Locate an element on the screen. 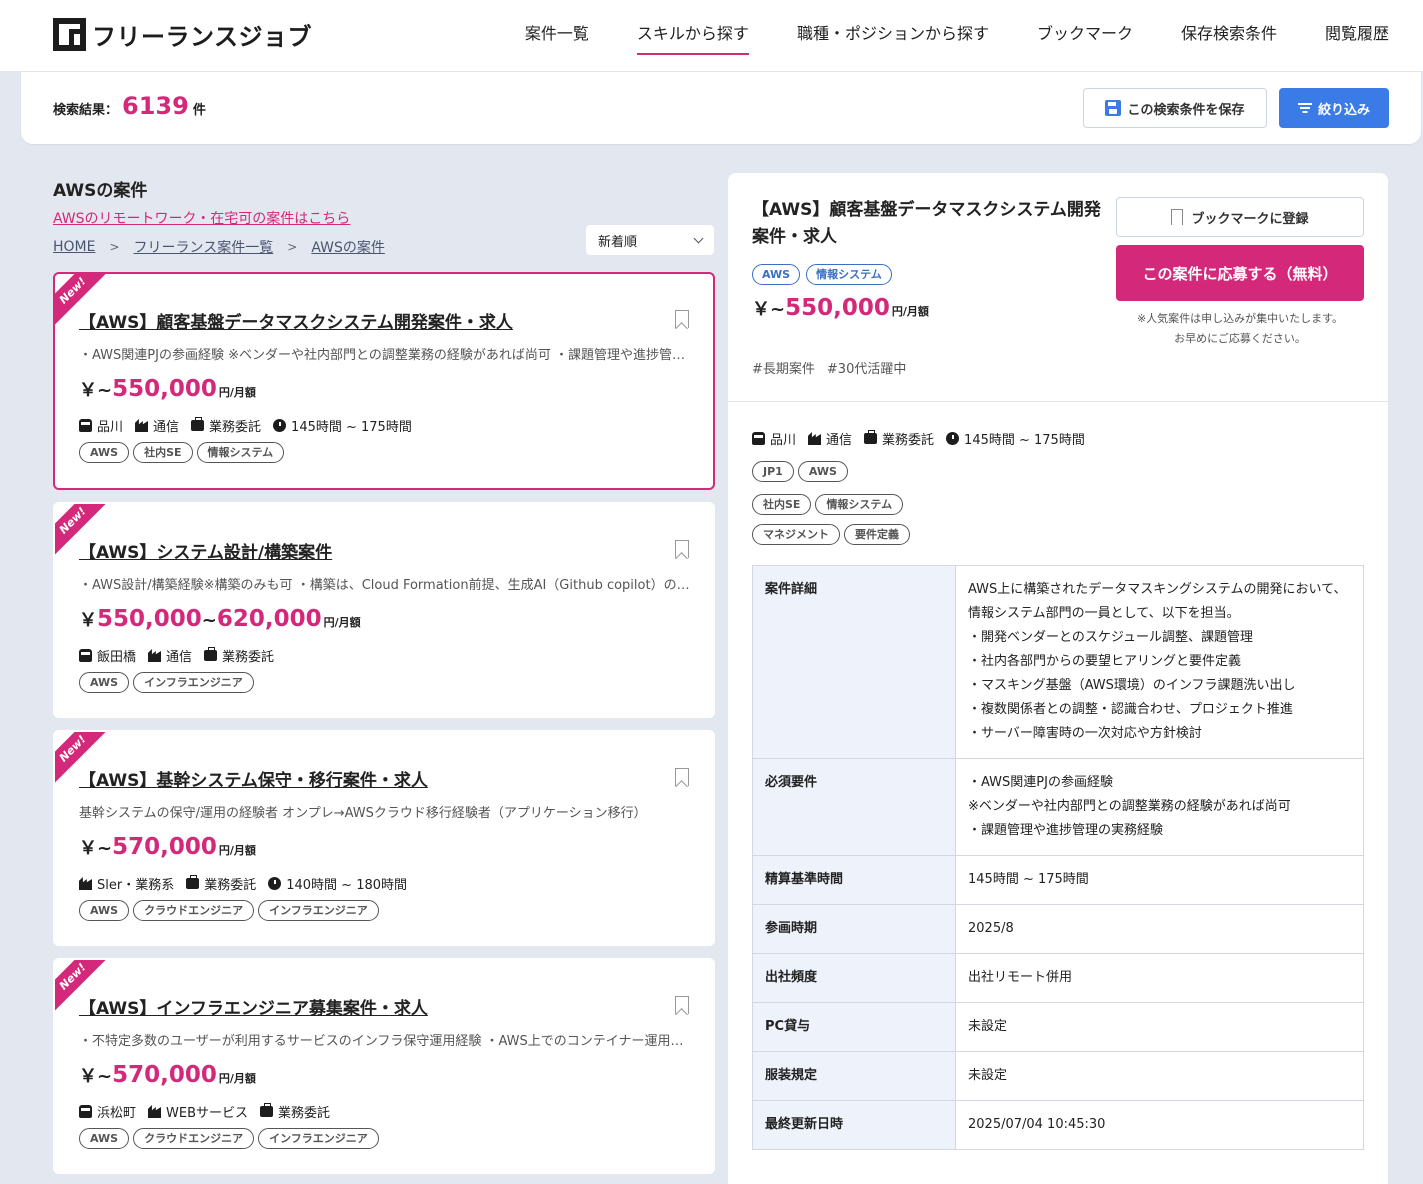 This screenshot has width=1423, height=1184. price-amount: 570,000 is located at coordinates (164, 847).